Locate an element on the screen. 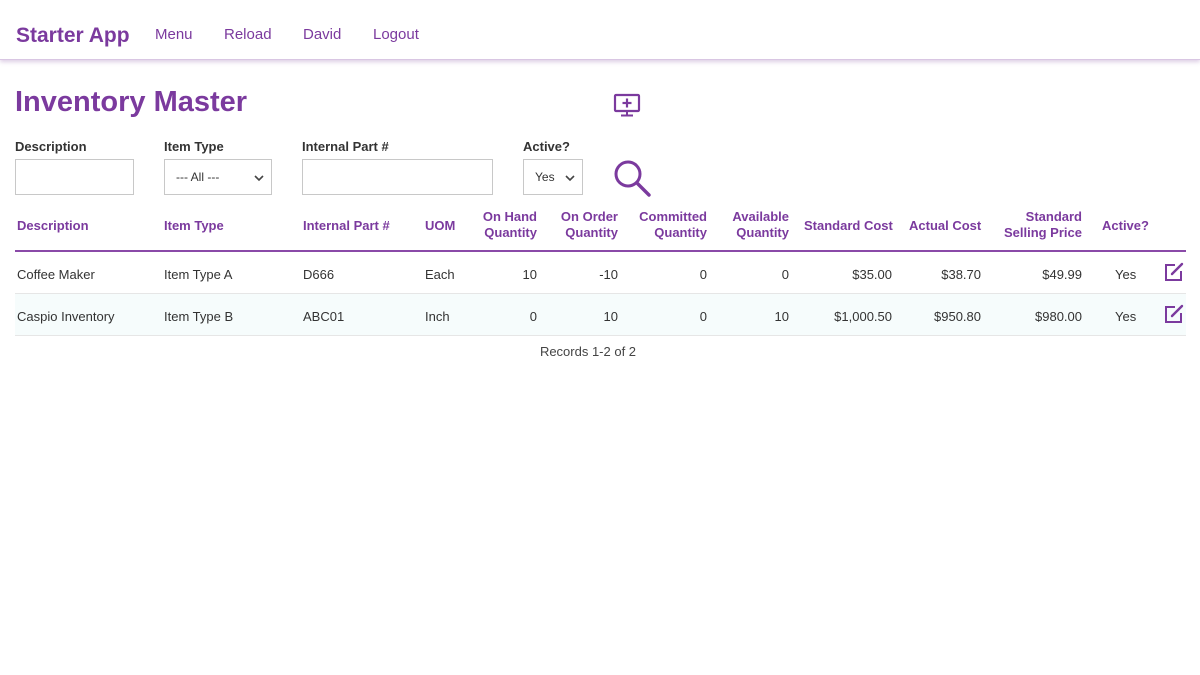 Image resolution: width=1200 pixels, height=675 pixels. nav-reload-link: Reload is located at coordinates (248, 34).